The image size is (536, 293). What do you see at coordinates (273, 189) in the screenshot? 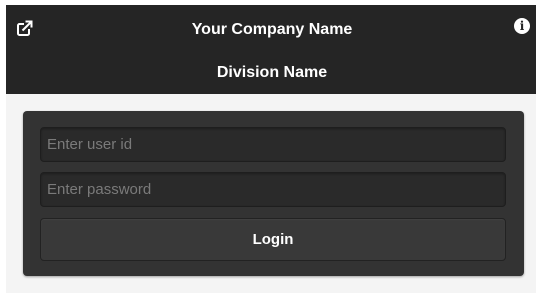
I see `password-input` at bounding box center [273, 189].